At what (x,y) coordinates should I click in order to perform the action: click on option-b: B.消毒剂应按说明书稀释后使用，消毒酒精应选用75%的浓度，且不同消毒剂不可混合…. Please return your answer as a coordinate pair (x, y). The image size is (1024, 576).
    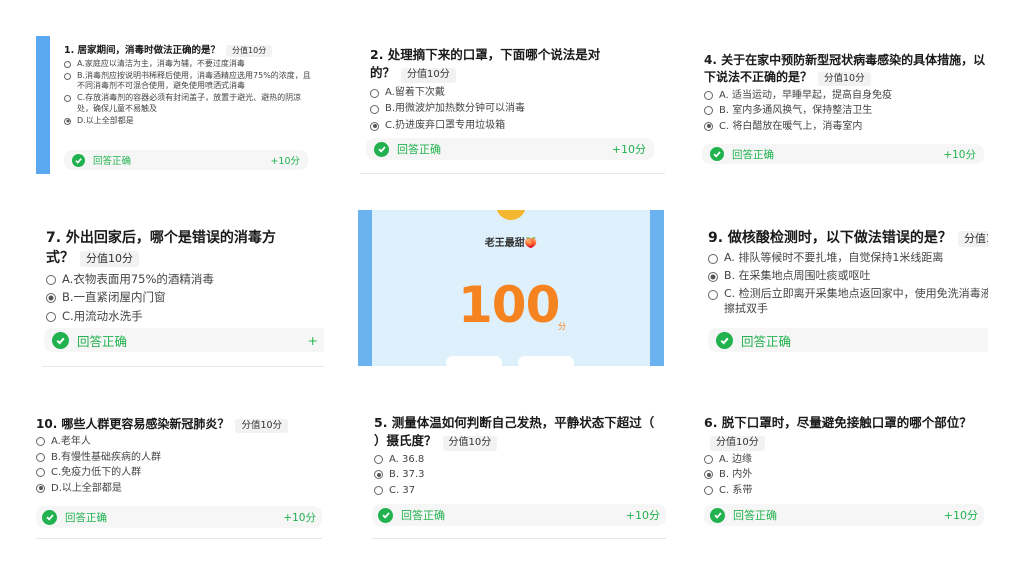
    Looking at the image, I should click on (190, 82).